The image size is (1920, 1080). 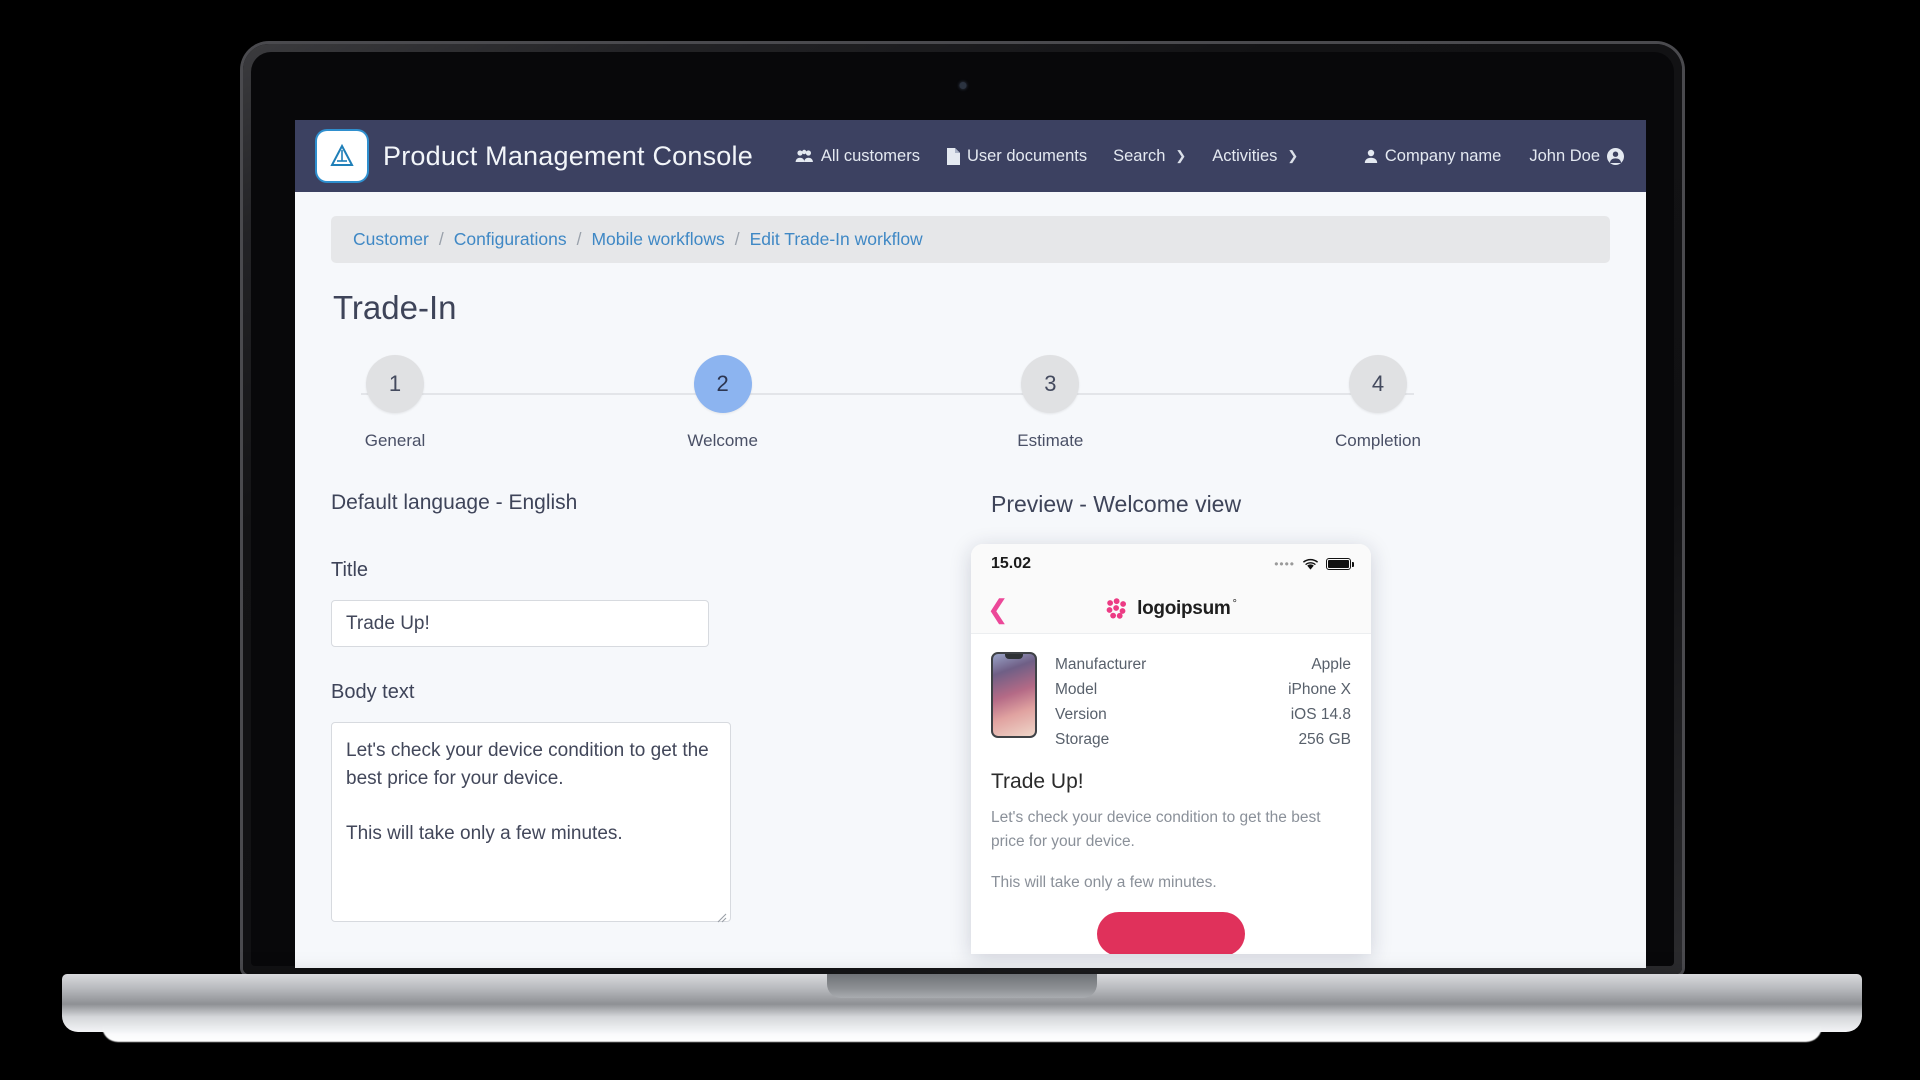 I want to click on spec-row: Manufacturer Apple, so click(x=1203, y=664).